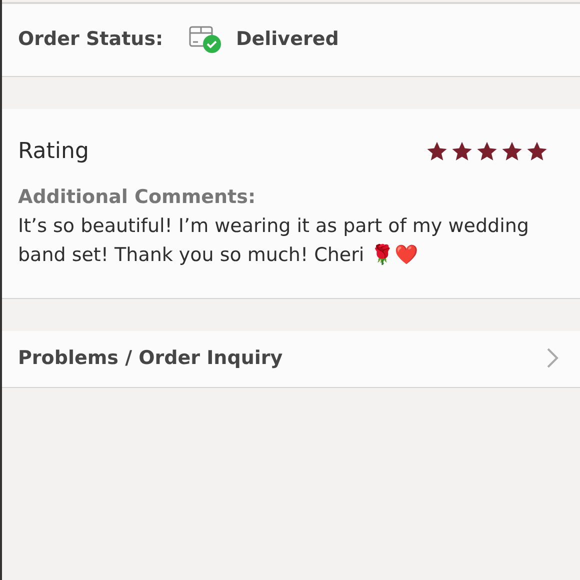 This screenshot has height=580, width=580. Describe the element at coordinates (91, 39) in the screenshot. I see `order-status-label: Order Status:` at that location.